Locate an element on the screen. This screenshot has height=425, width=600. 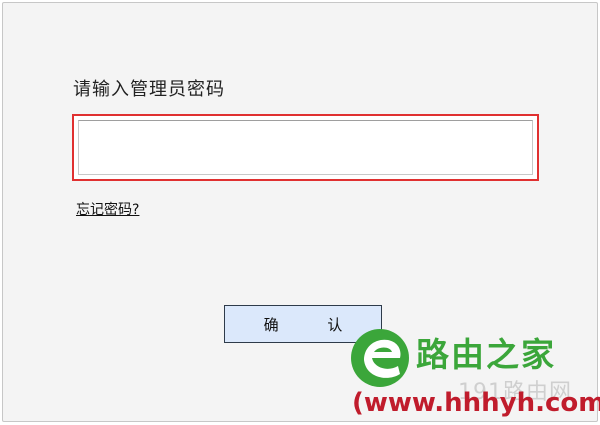
forgot-password-link: 忘记密码? is located at coordinates (107, 209).